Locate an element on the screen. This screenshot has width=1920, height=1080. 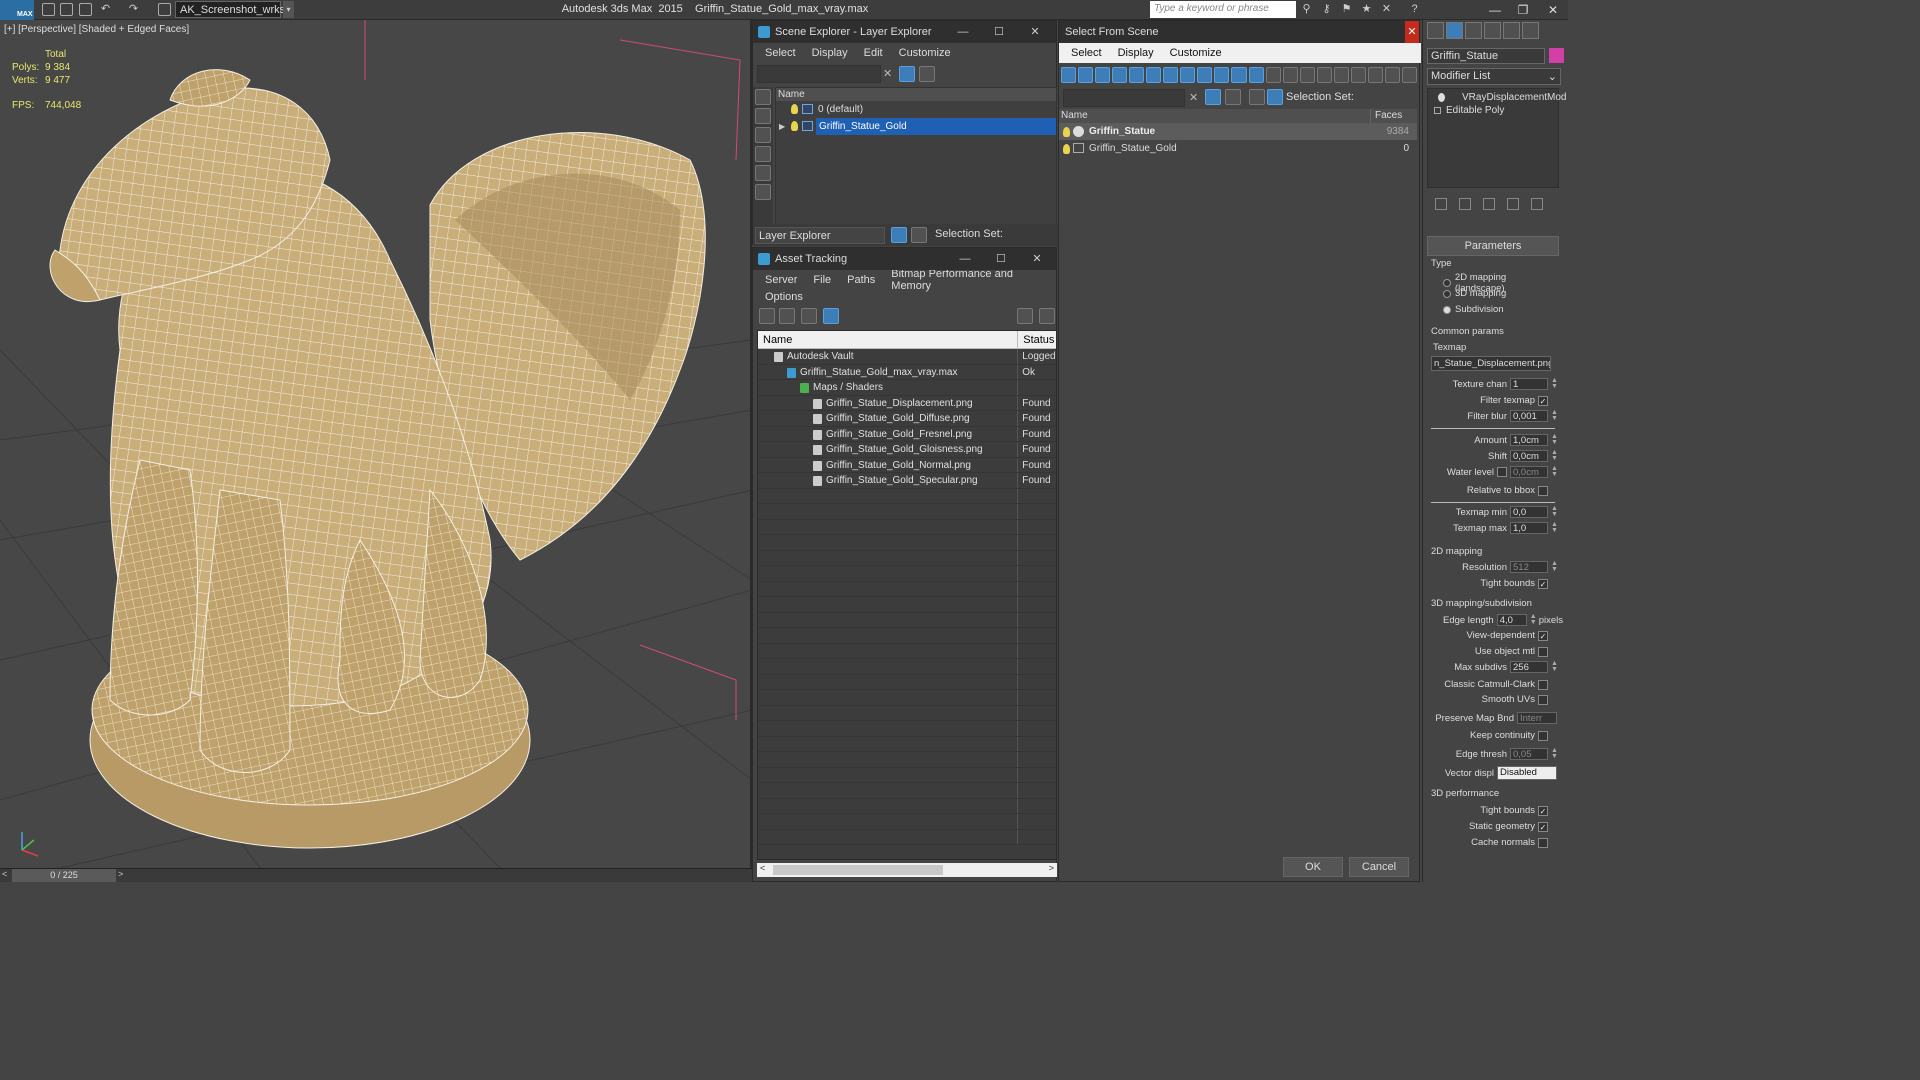
layer-row-griffin: ▶ Griffin_Statue_Gold is located at coordinates (916, 126).